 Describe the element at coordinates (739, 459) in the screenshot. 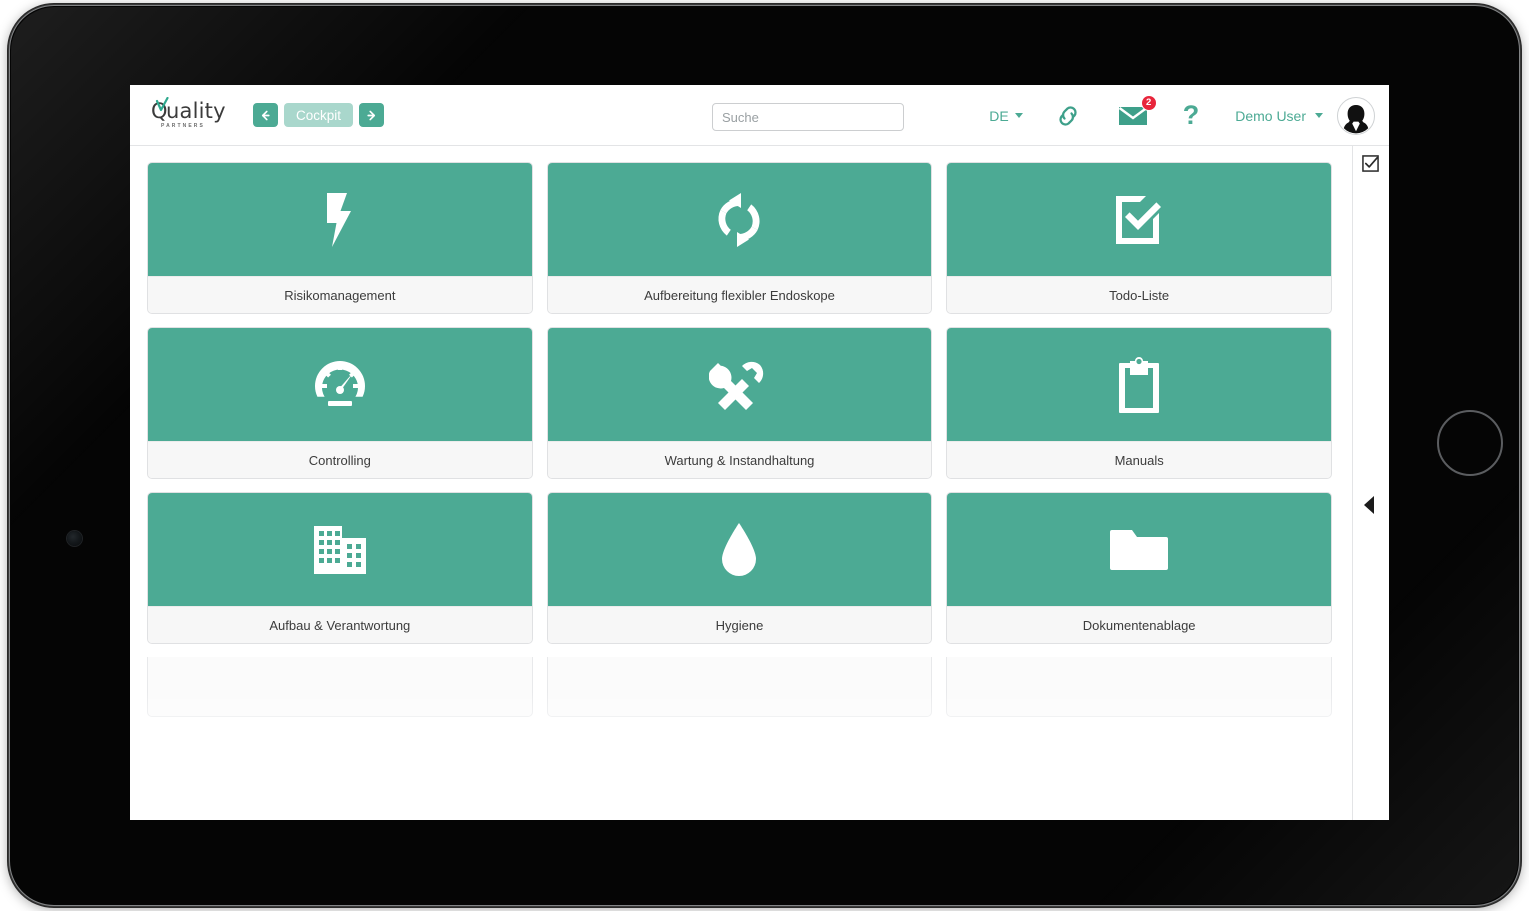

I see `tile-label: Wartung & Instandhaltung` at that location.